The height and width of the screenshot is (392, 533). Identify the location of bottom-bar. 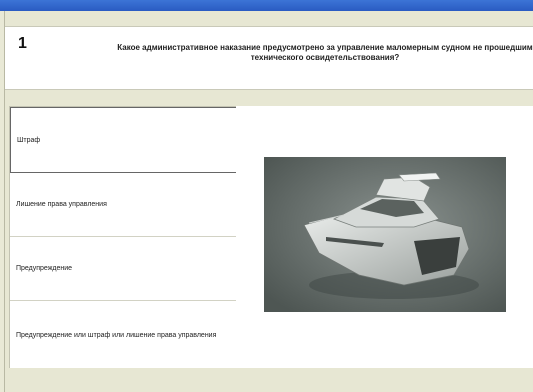
(269, 380).